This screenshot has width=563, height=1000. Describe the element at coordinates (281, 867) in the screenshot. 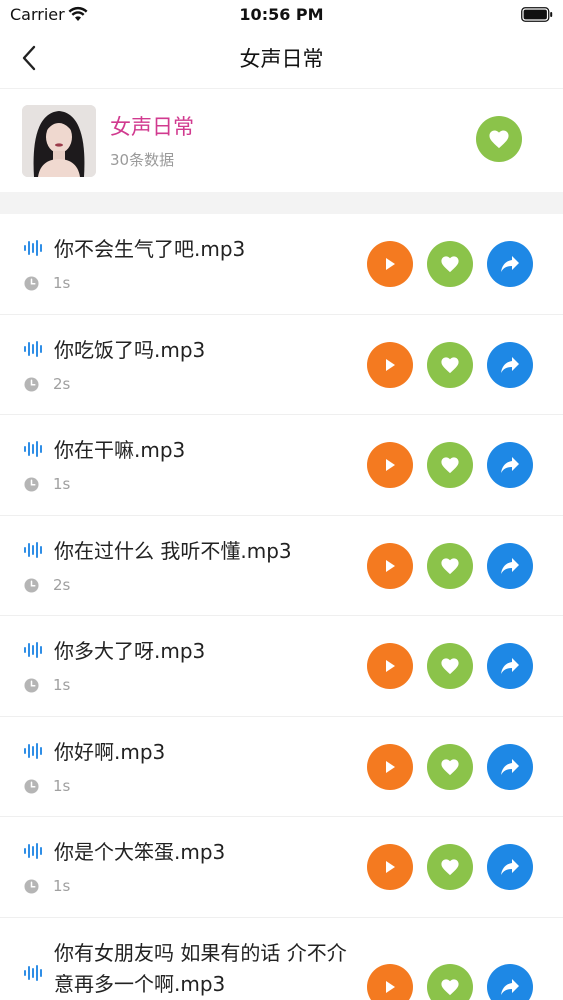

I see `audio-list-item: 你是个大笨蛋.mp3 1s` at that location.